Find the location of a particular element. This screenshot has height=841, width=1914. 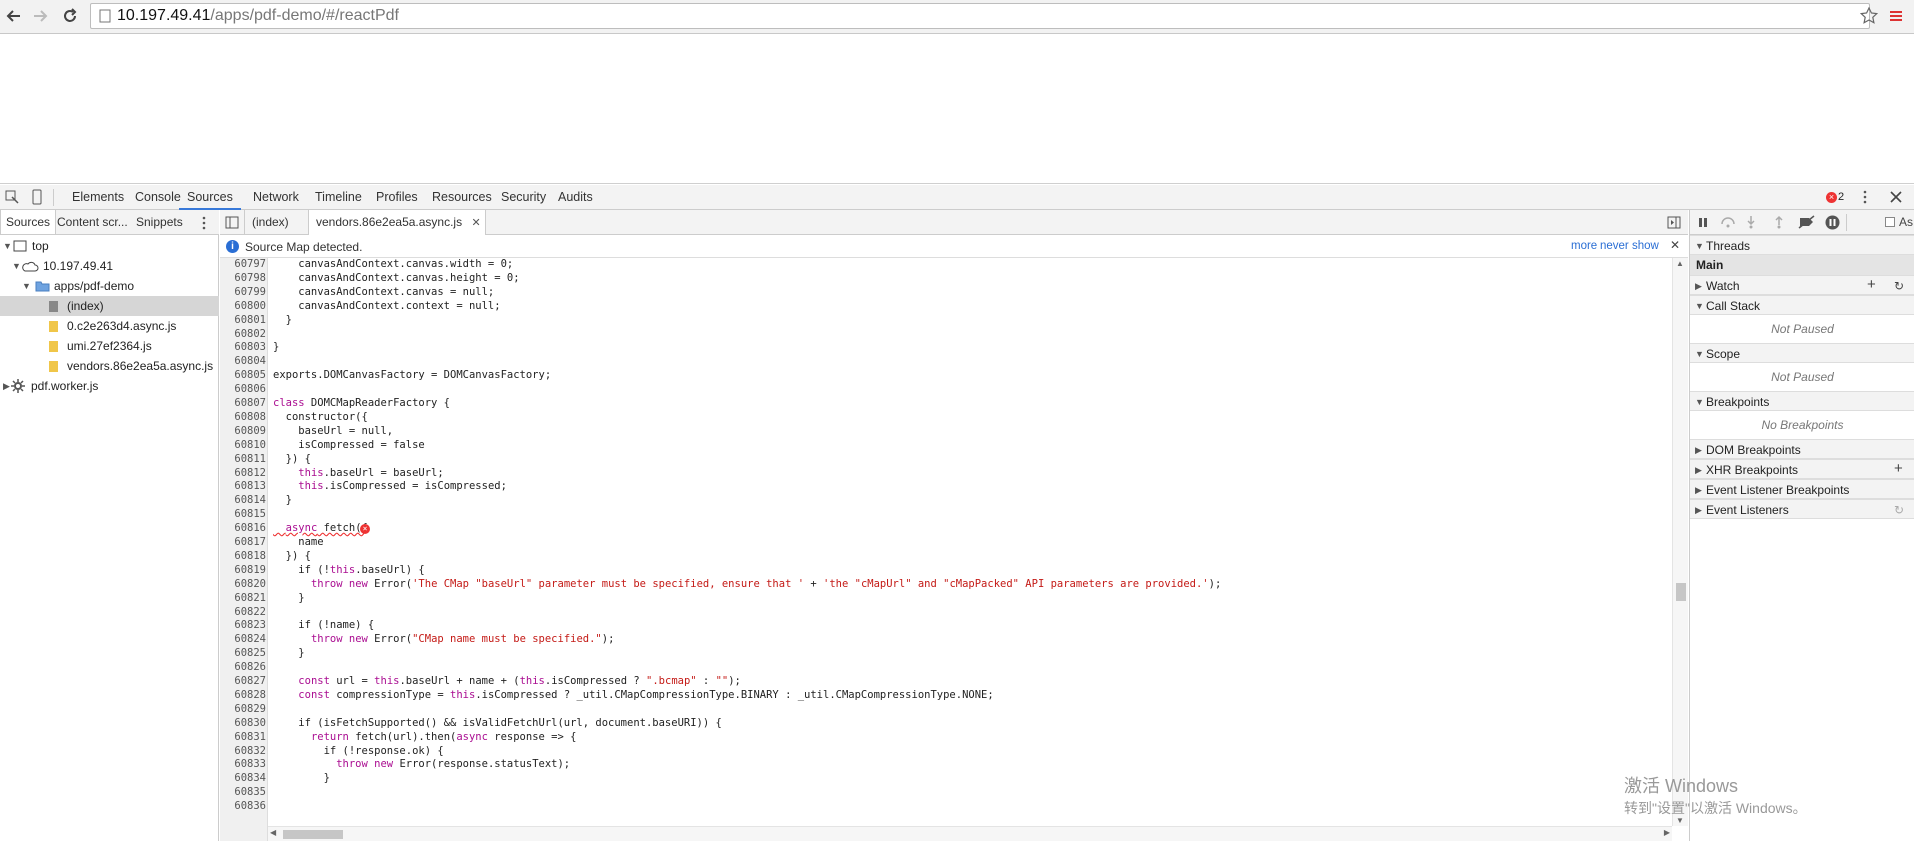

line-number: 60802 is located at coordinates (243, 335).